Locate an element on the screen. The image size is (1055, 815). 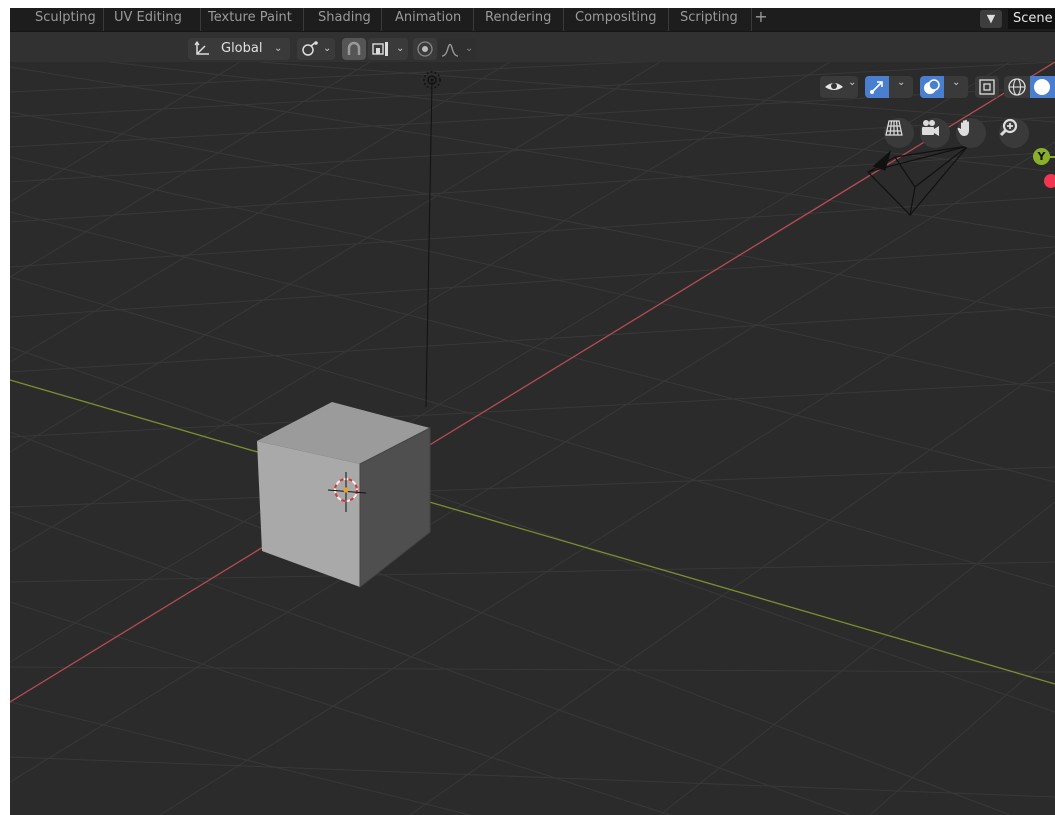
zoom-icon is located at coordinates (1008, 127).